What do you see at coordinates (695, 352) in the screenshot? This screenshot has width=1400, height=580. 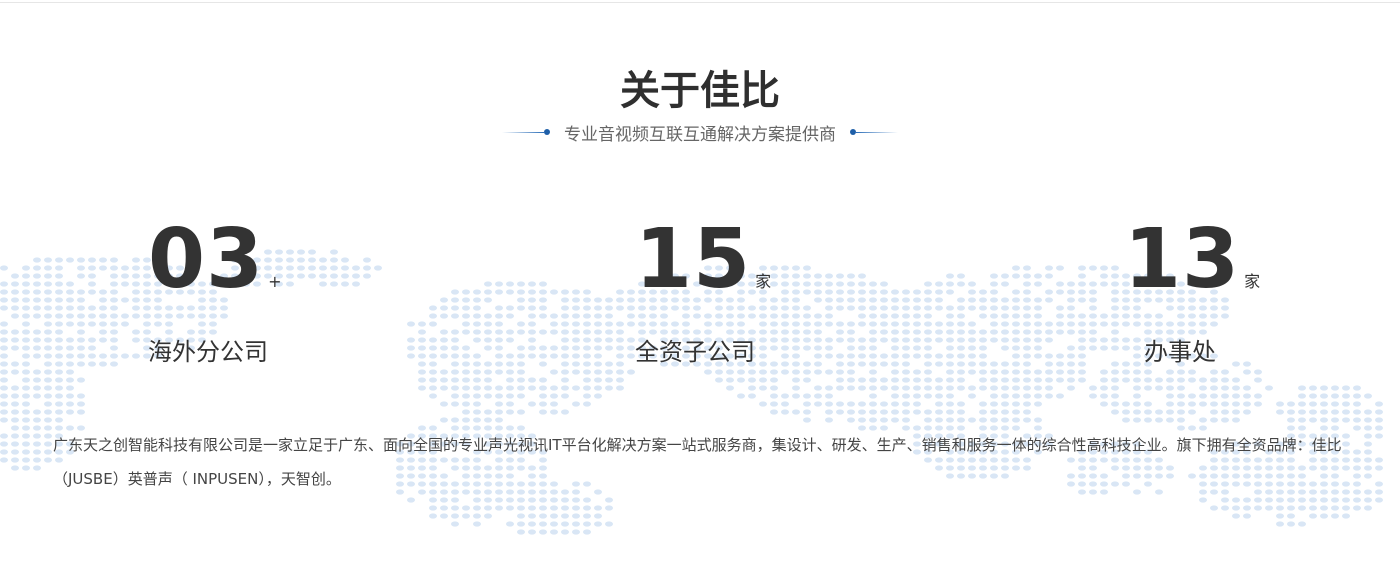 I see `stat-label: 全资子公司` at bounding box center [695, 352].